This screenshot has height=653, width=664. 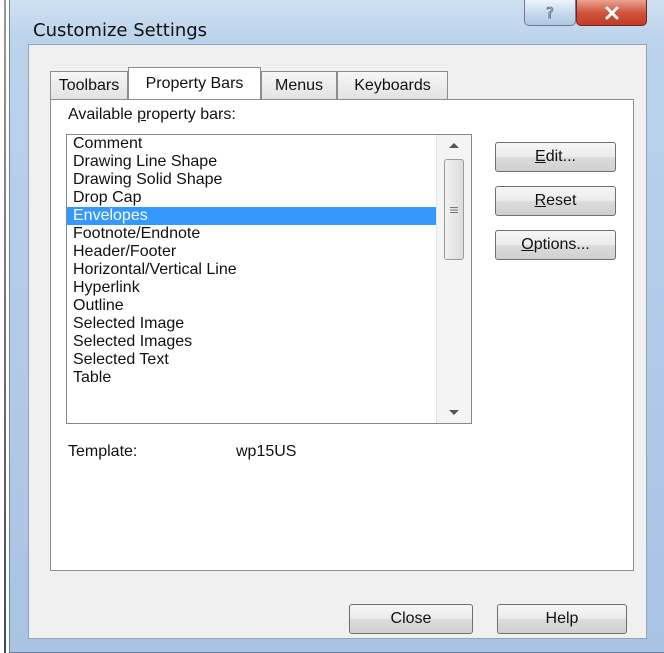 I want to click on list-item: Envelopes, so click(x=269, y=216).